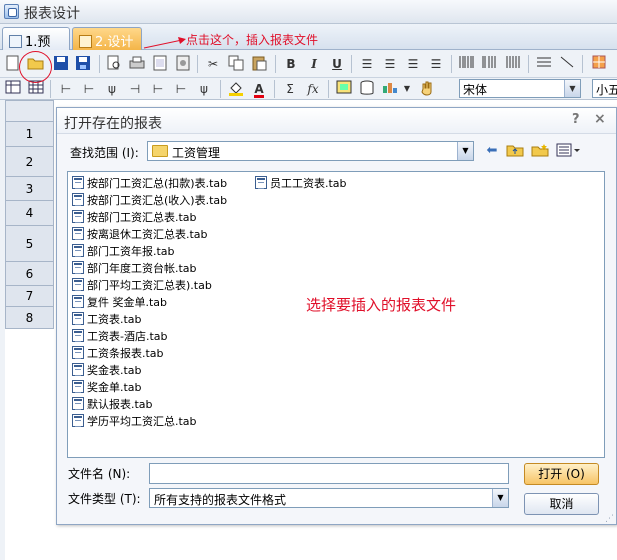 The width and height of the screenshot is (617, 560). What do you see at coordinates (561, 504) in the screenshot?
I see `cancel-button: 取消` at bounding box center [561, 504].